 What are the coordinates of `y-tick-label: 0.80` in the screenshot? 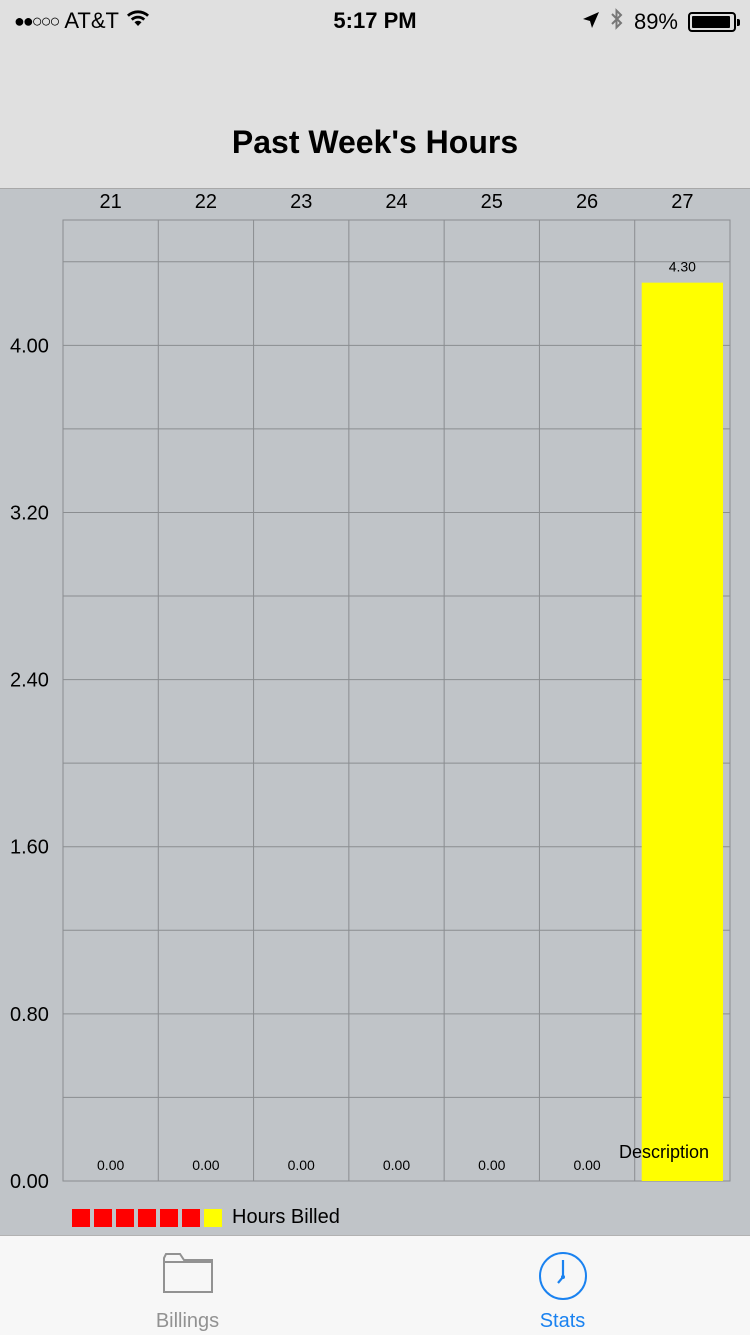 It's located at (29, 1015).